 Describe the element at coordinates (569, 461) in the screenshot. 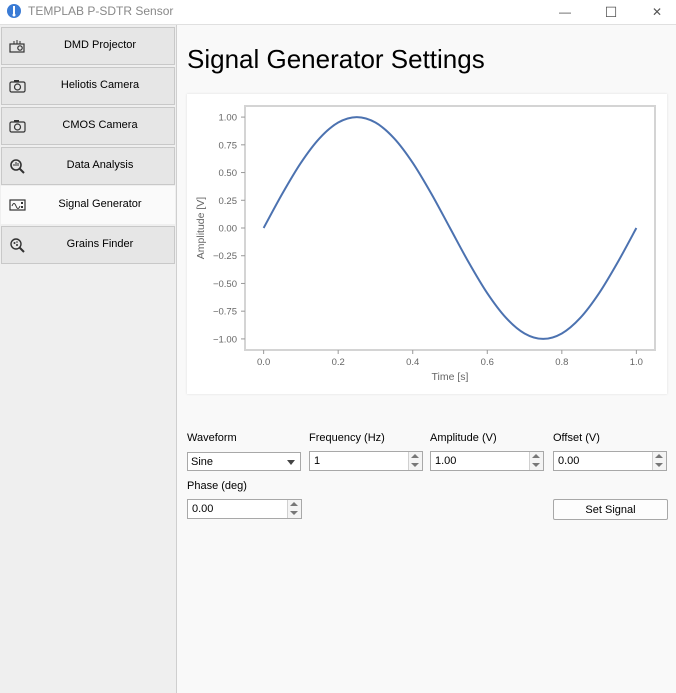

I see `offset-value: 0.00` at that location.